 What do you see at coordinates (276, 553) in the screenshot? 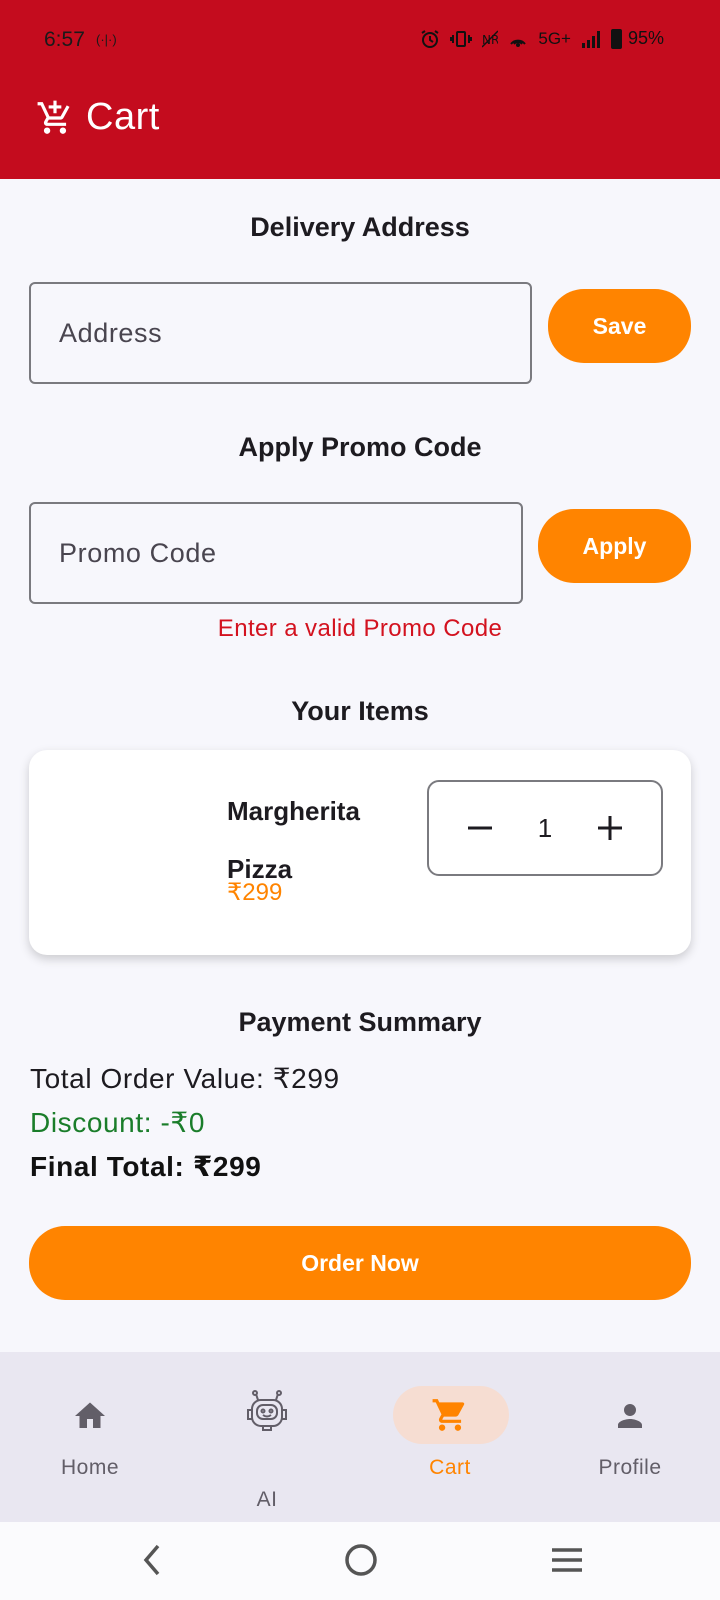
I see `promo-code-input: Promo Code` at bounding box center [276, 553].